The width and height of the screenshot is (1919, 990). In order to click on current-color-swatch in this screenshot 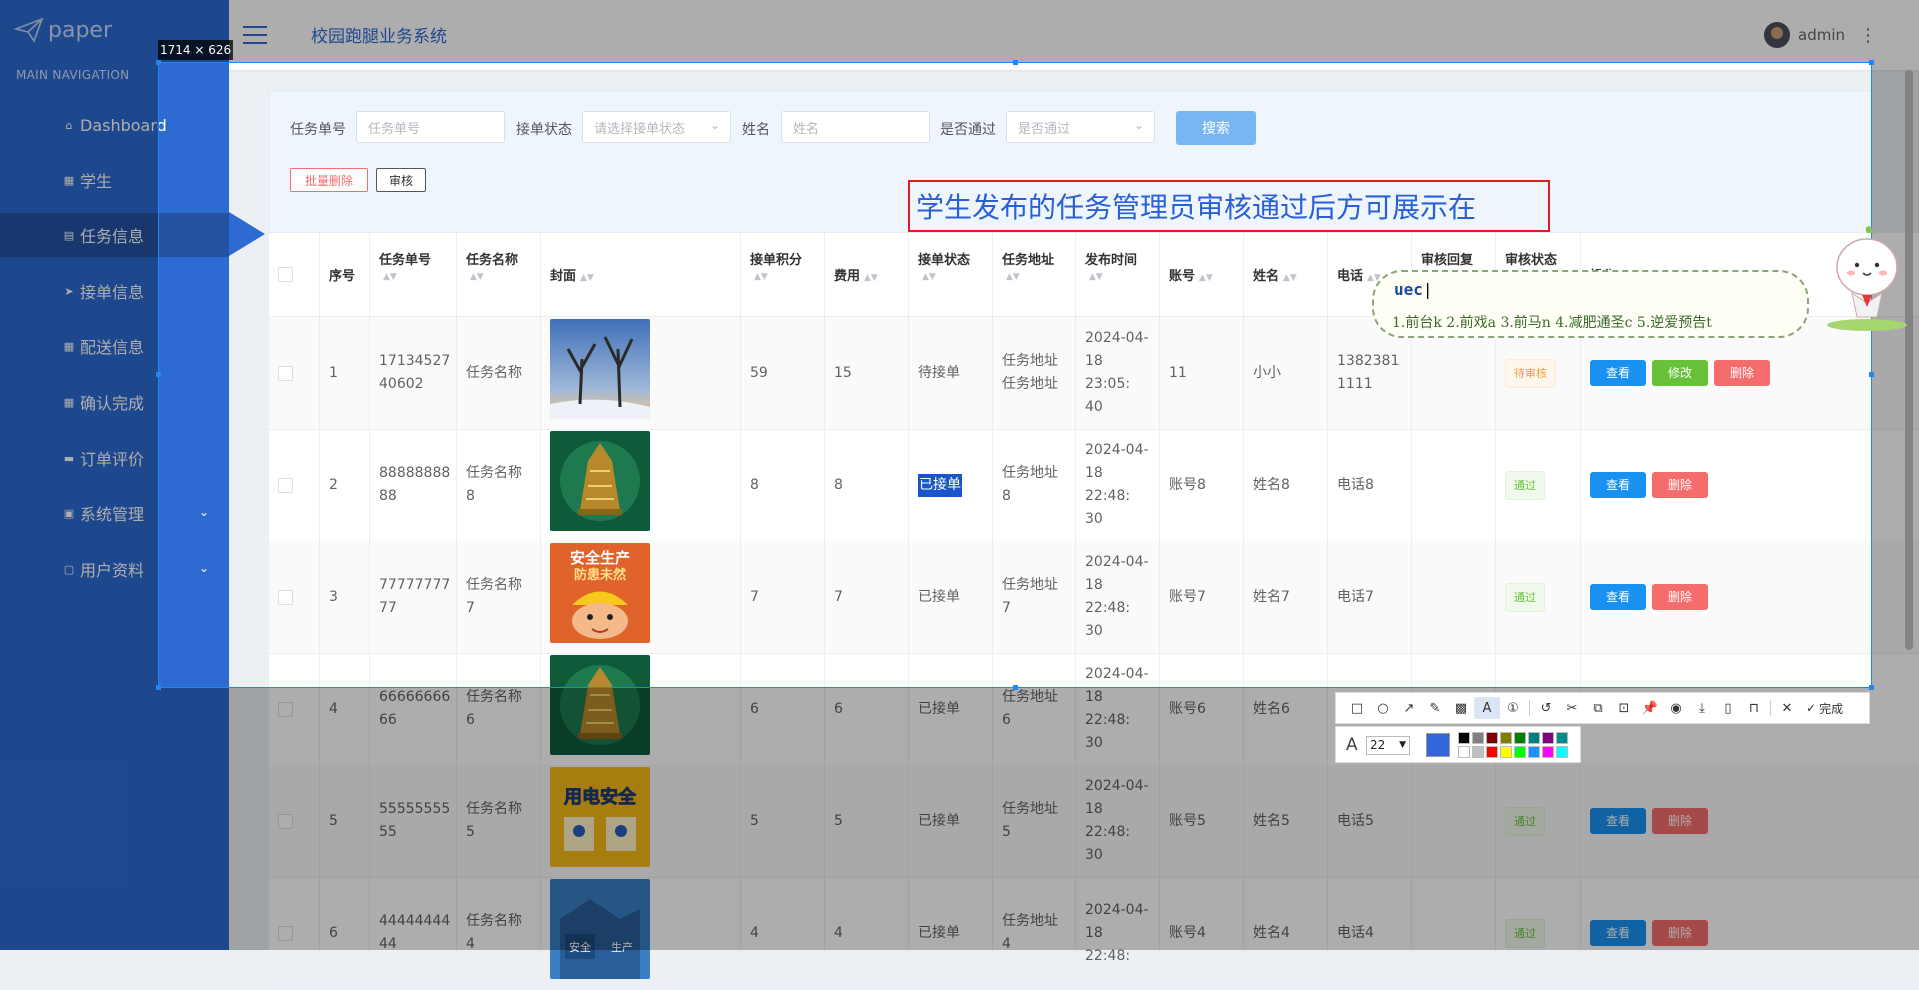, I will do `click(1438, 745)`.